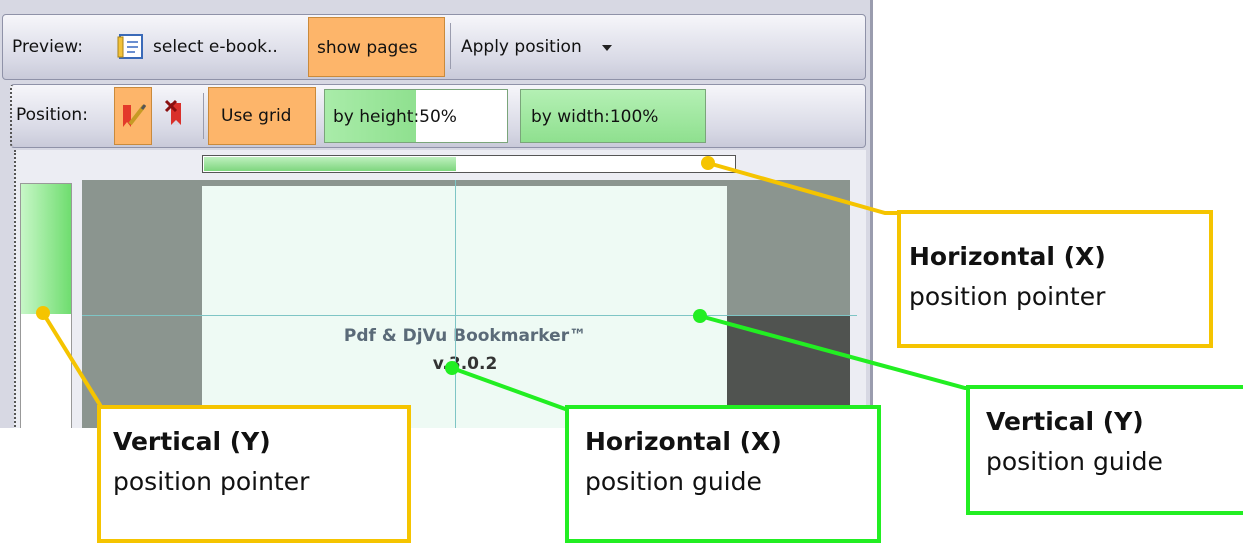  What do you see at coordinates (452, 368) in the screenshot?
I see `horizontal-guide-marker` at bounding box center [452, 368].